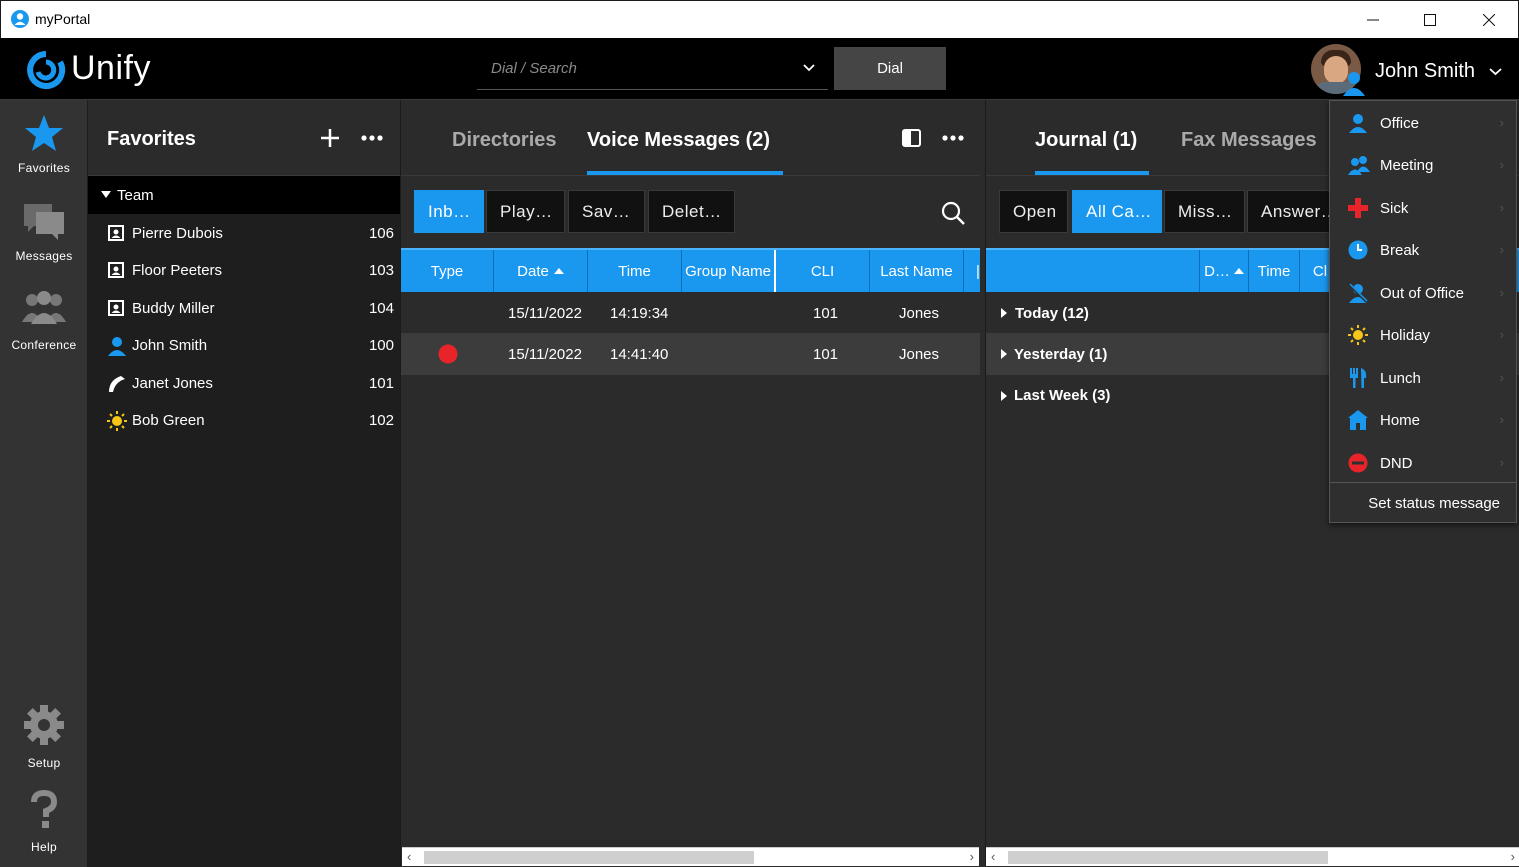 The width and height of the screenshot is (1519, 867). What do you see at coordinates (1425, 71) in the screenshot?
I see `user-name: John Smith` at bounding box center [1425, 71].